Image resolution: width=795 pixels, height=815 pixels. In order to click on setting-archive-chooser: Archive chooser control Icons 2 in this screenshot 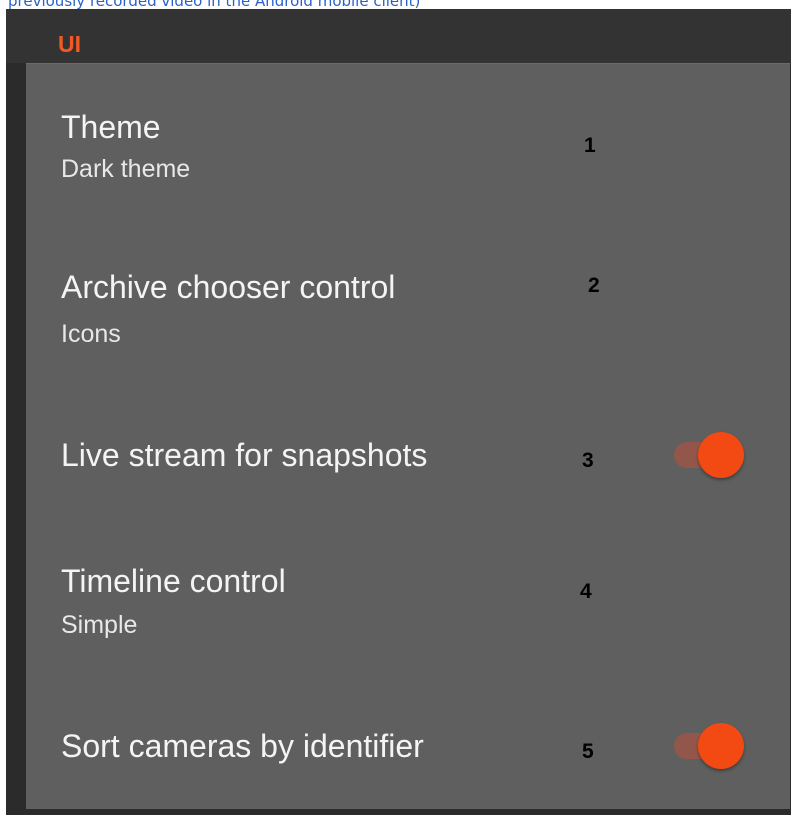, I will do `click(408, 324)`.